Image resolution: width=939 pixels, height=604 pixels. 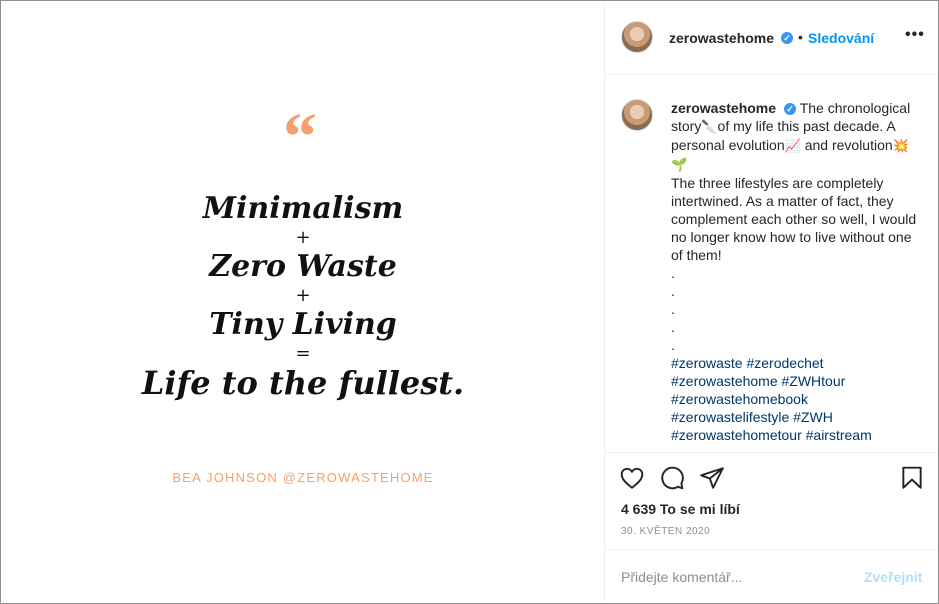 I want to click on heart-icon, so click(x=632, y=478).